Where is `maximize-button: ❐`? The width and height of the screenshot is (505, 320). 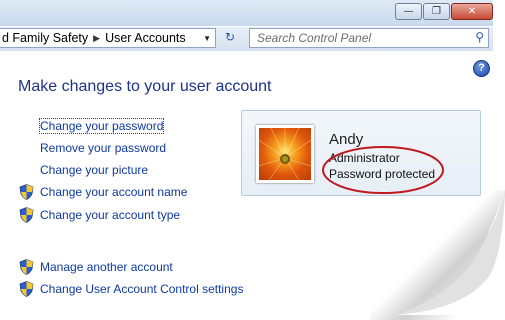
maximize-button: ❐ is located at coordinates (436, 11).